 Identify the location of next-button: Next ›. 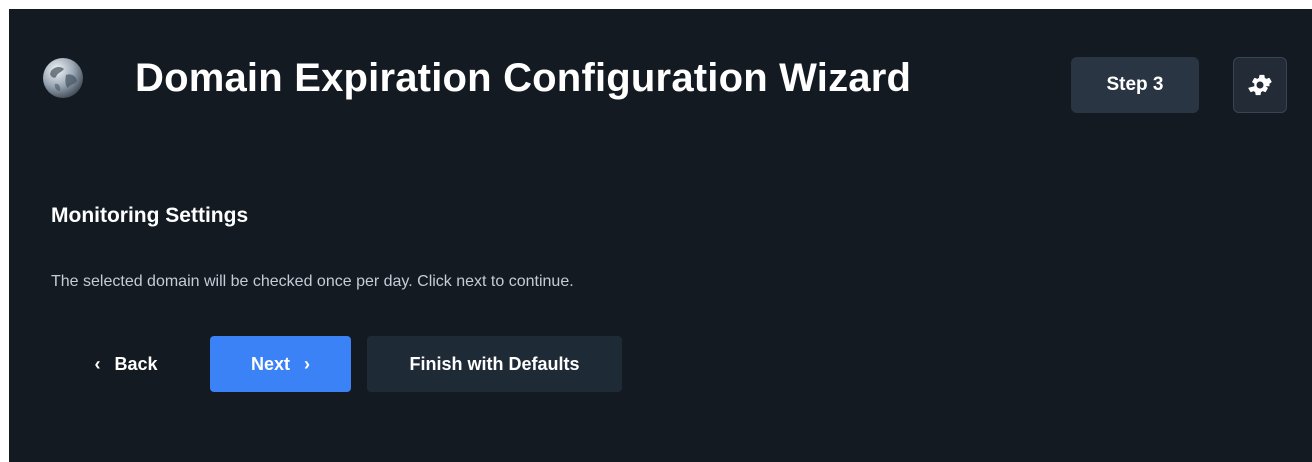
(280, 364).